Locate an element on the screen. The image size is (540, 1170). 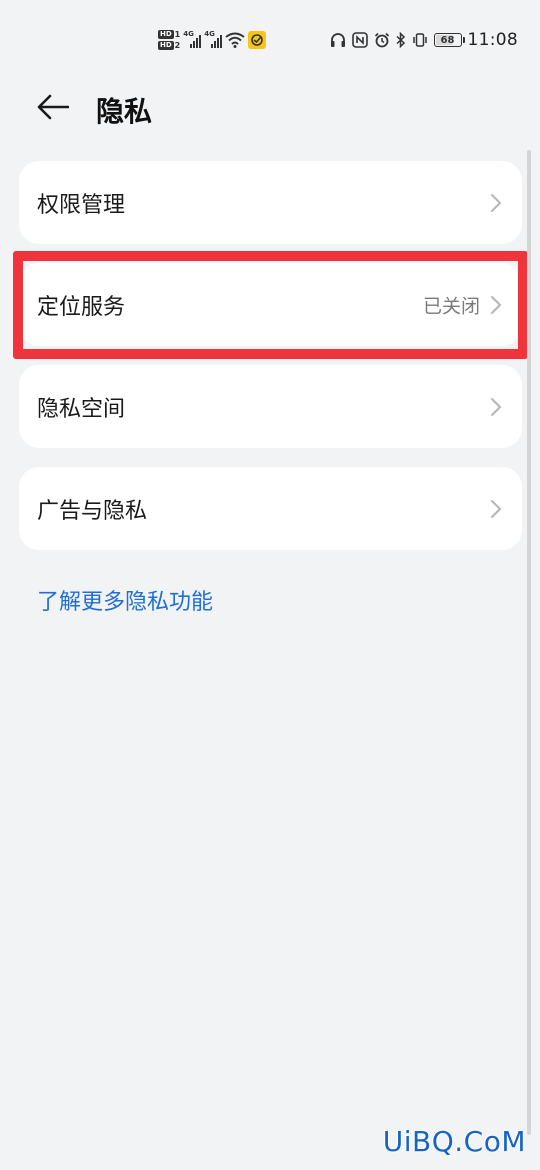
headphones-icon is located at coordinates (338, 40).